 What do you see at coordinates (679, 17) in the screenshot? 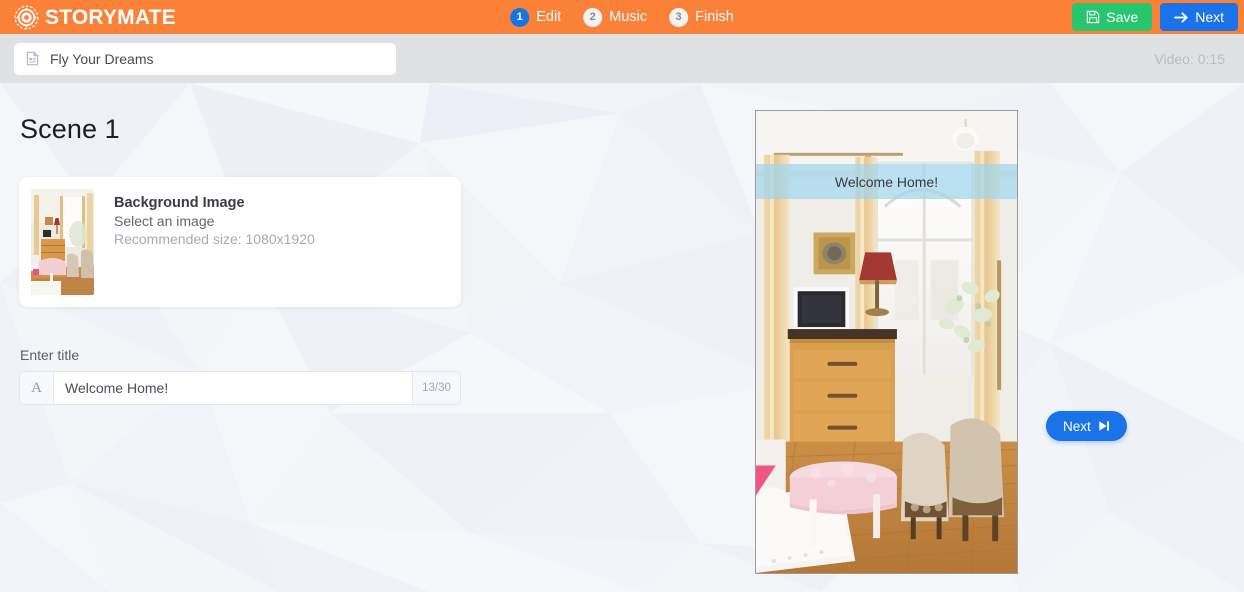
I see `step-finish-number: 3` at bounding box center [679, 17].